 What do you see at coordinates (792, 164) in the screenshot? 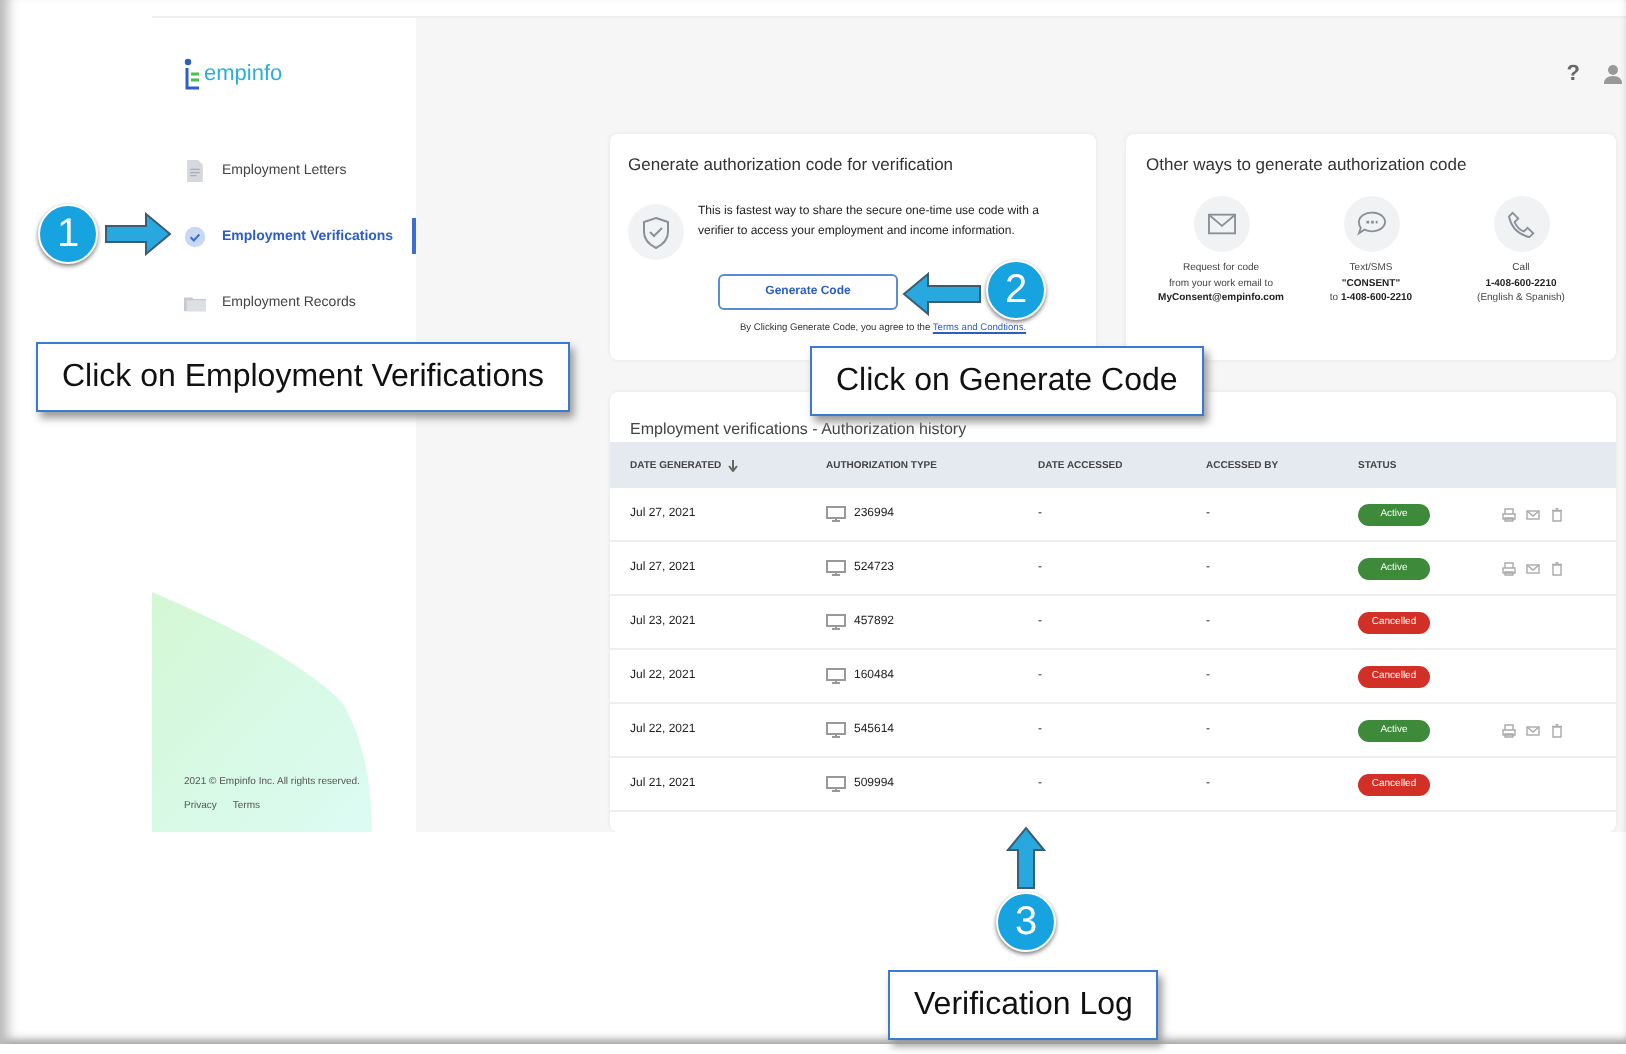
I see `card-title: Generate authorization code for verification` at bounding box center [792, 164].